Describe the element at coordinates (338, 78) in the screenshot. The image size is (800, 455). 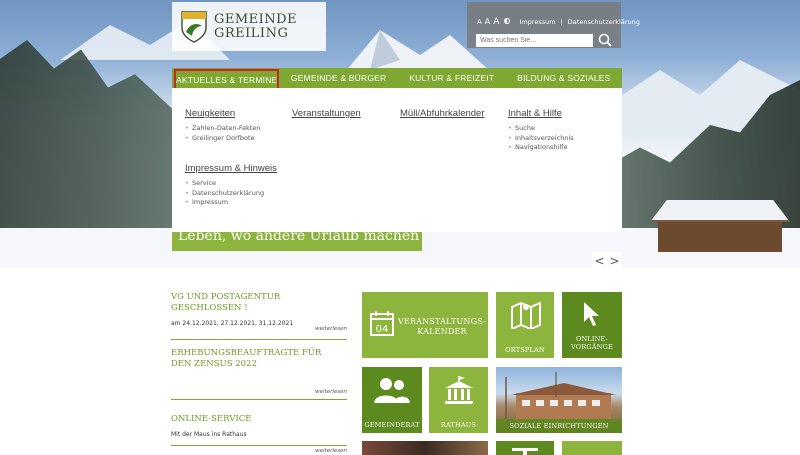
I see `nav-gemeinde-buerger: GEMEINDE & BÜRGER` at that location.